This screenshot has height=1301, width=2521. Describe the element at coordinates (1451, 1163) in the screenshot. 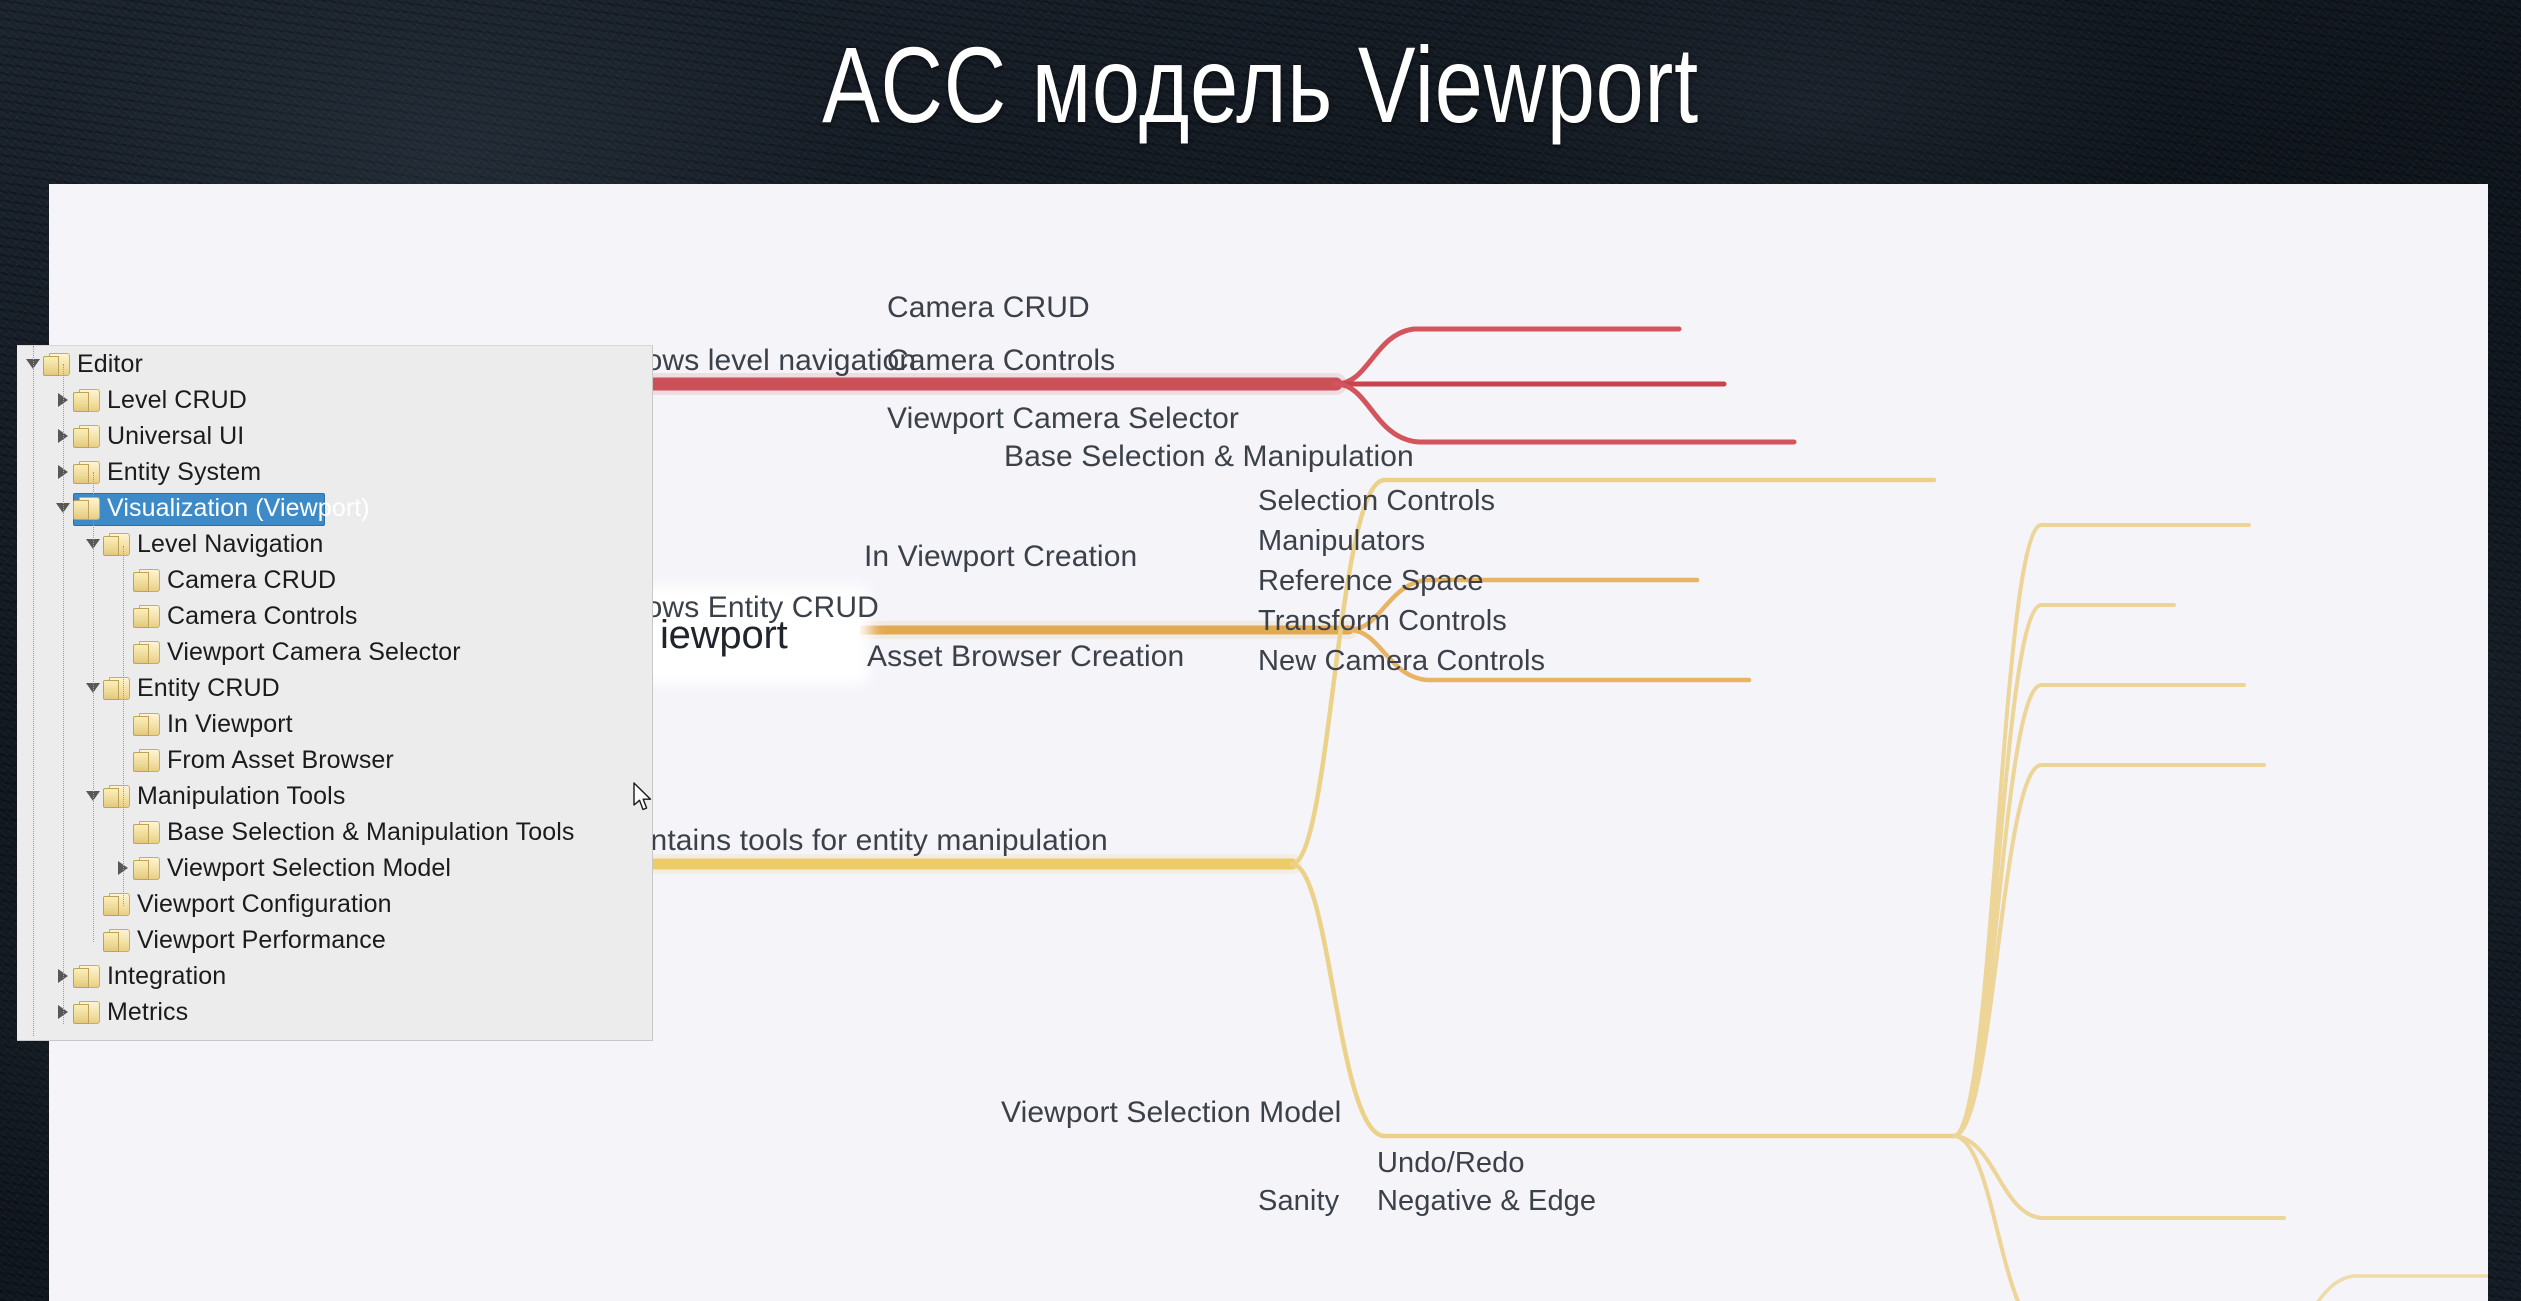

I see `mindmap-leaf-undo-redo: Undo/Redo` at that location.